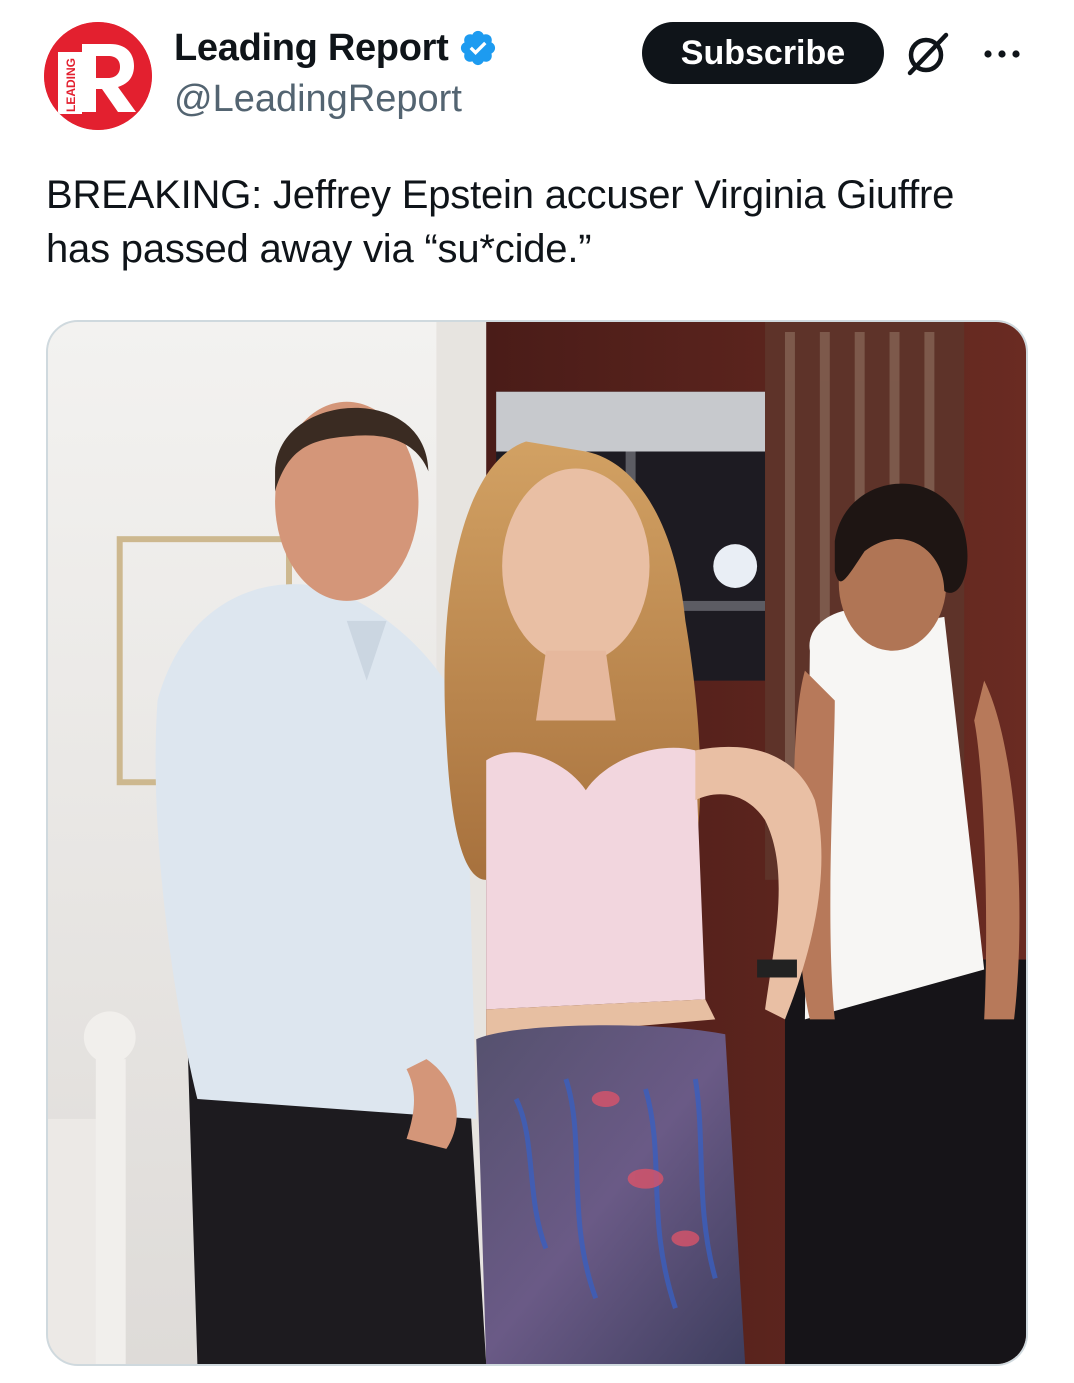 The width and height of the screenshot is (1074, 1383). What do you see at coordinates (336, 99) in the screenshot?
I see `author-handle: @LeadingReport` at bounding box center [336, 99].